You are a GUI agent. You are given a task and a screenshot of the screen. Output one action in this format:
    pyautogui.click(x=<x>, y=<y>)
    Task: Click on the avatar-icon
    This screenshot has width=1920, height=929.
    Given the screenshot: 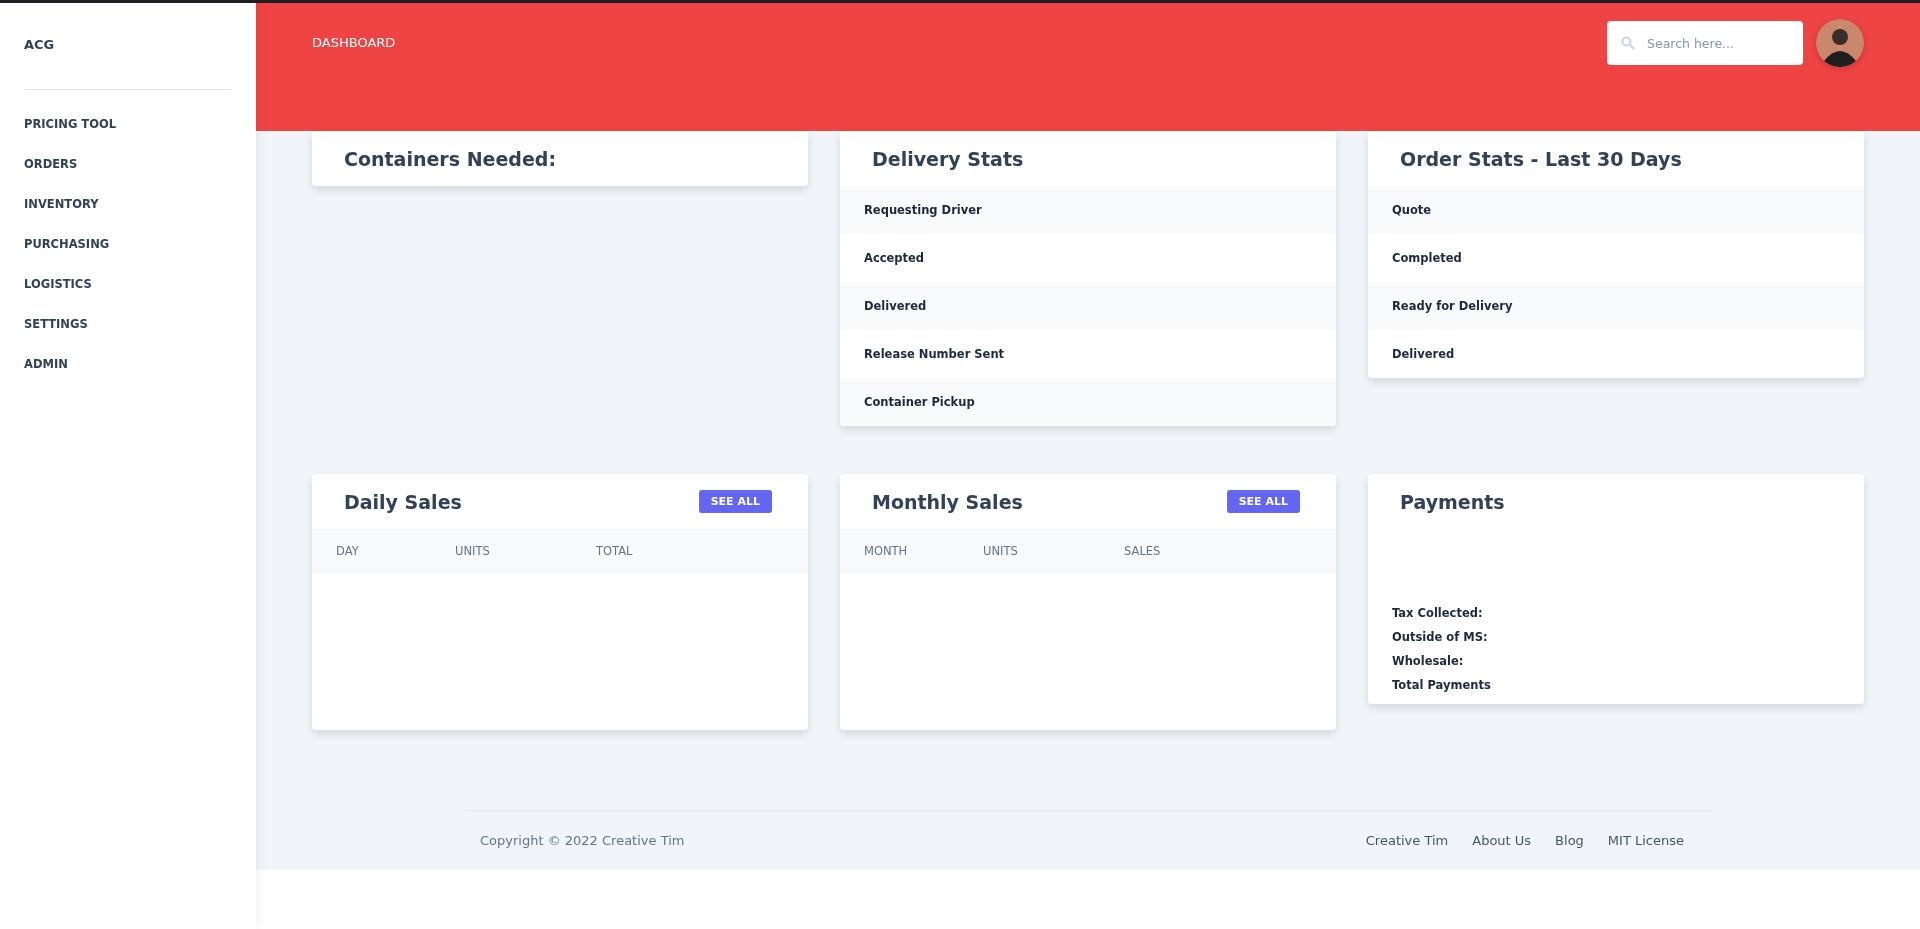 What is the action you would take?
    pyautogui.click(x=1840, y=43)
    